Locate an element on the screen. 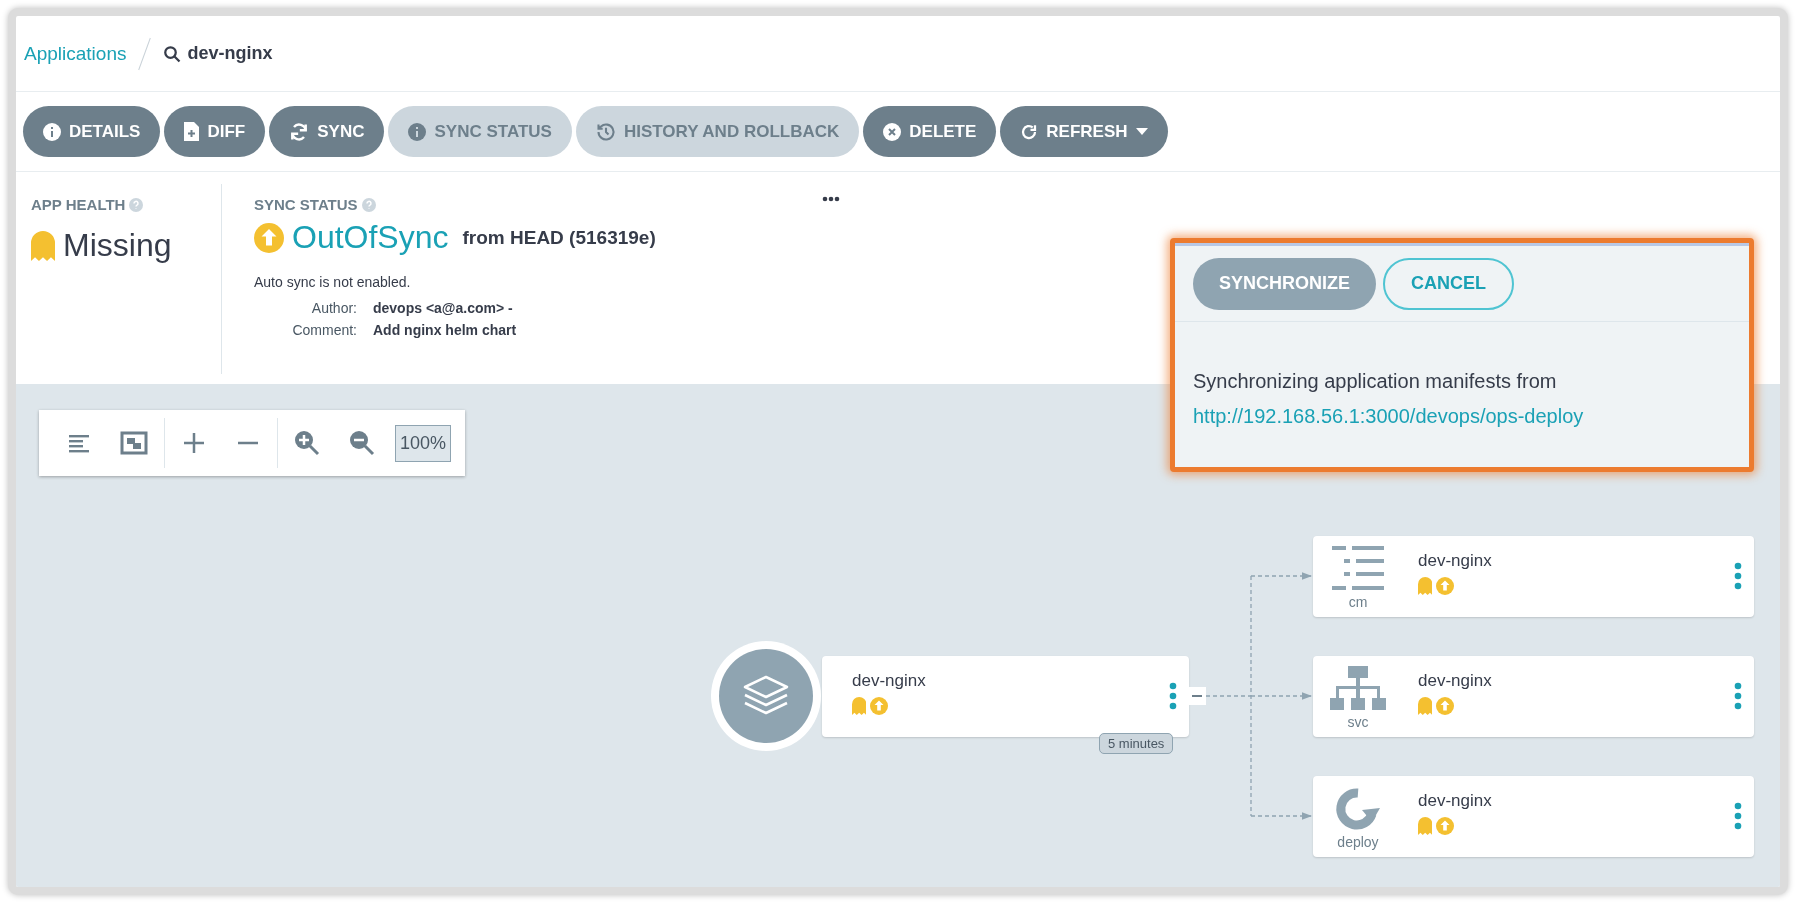 The image size is (1796, 903). detail-value: devops <a@a.com> - is located at coordinates (443, 308).